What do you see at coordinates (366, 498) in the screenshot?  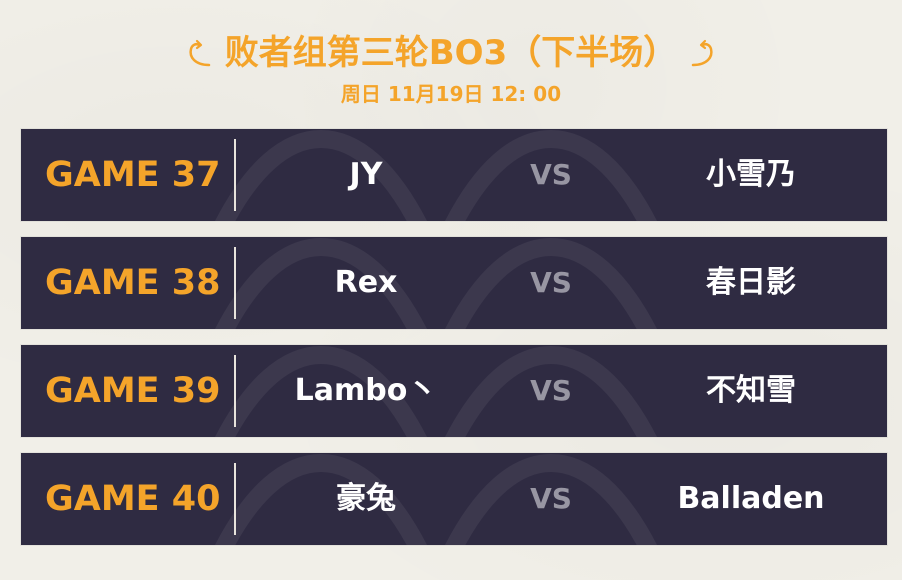 I see `player-left: 豪兔` at bounding box center [366, 498].